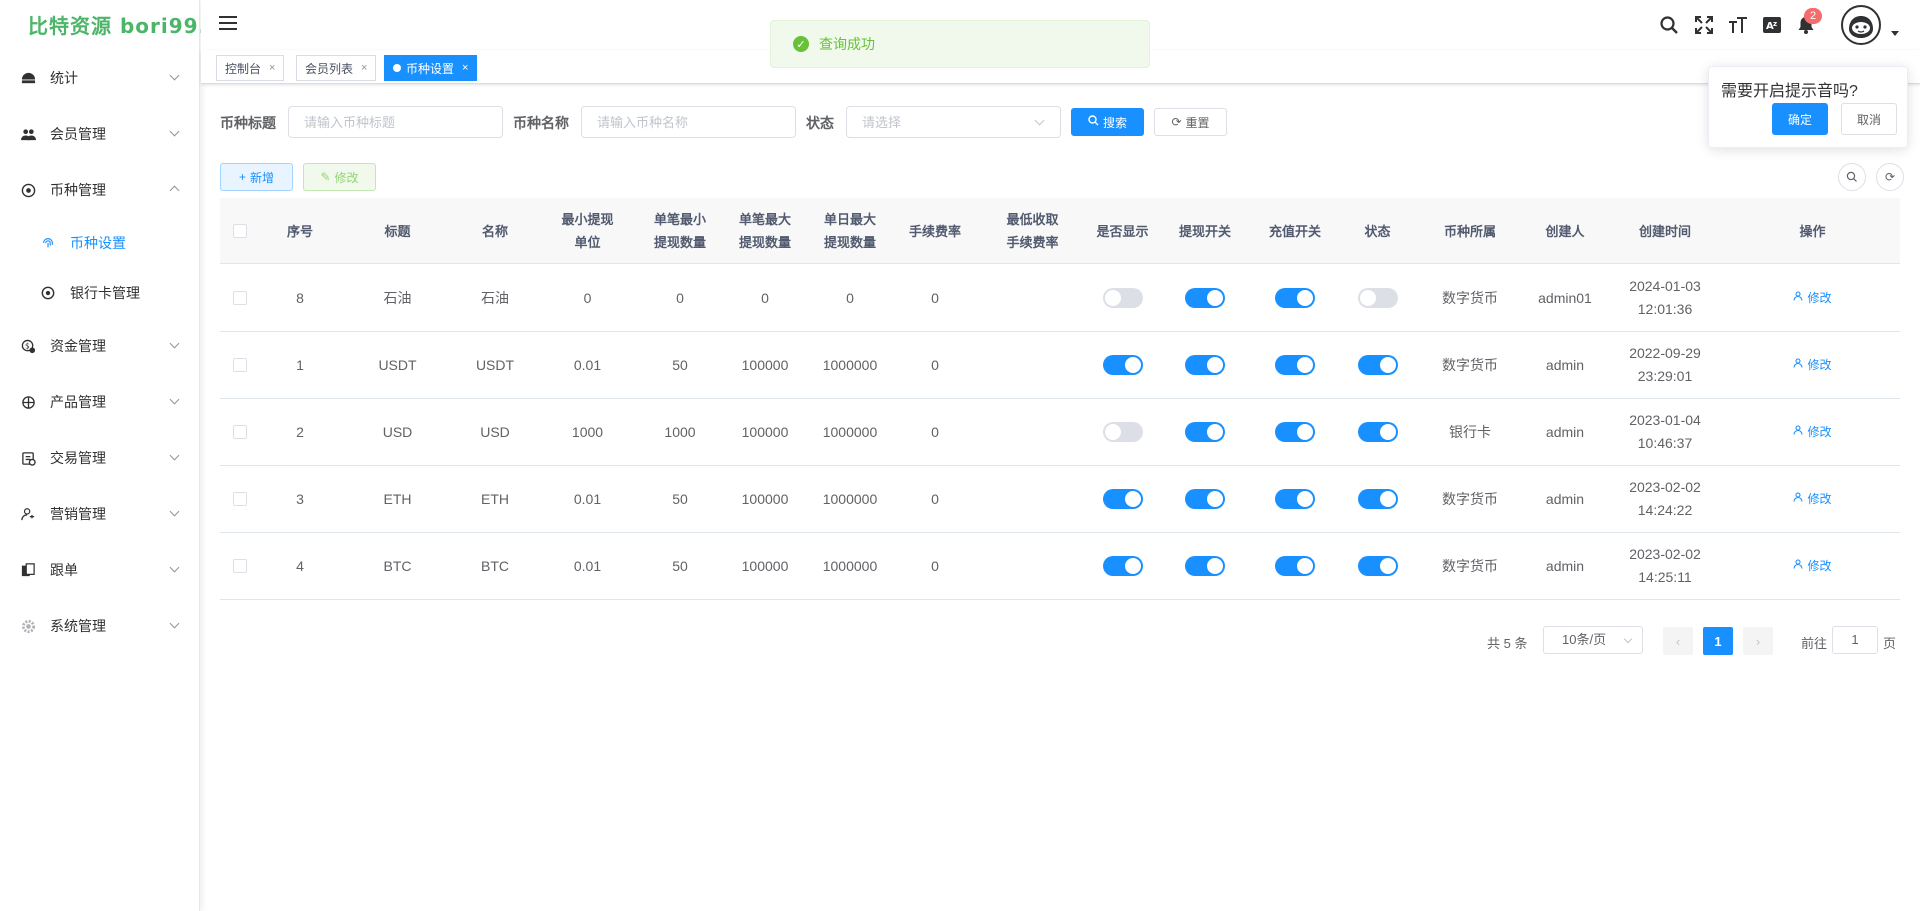 The width and height of the screenshot is (1920, 911). I want to click on search-button-label: 搜索, so click(1114, 122).